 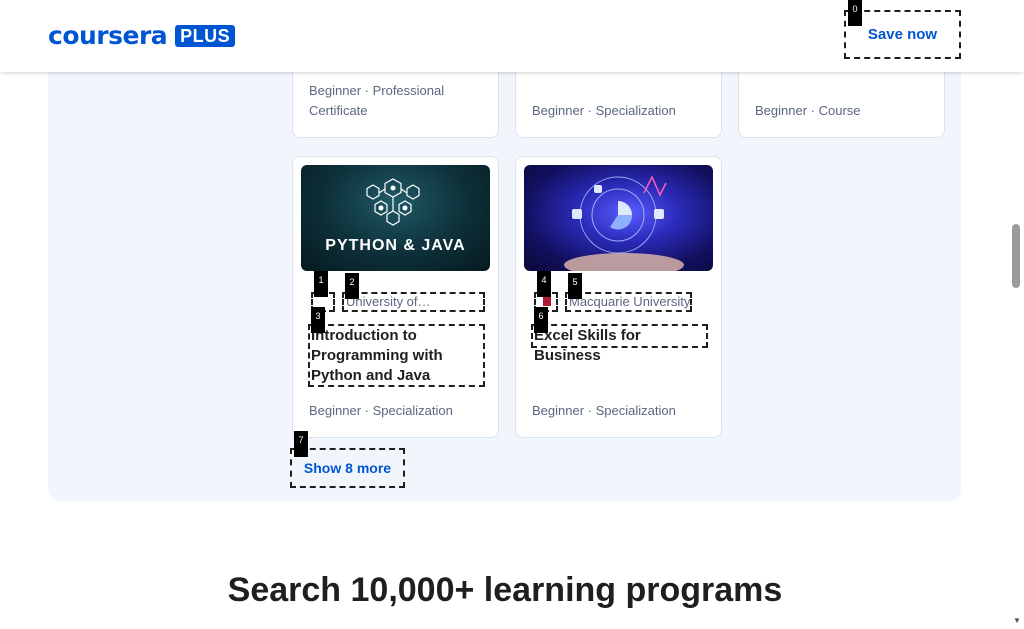 I want to click on annotation-tag: 1, so click(x=321, y=284).